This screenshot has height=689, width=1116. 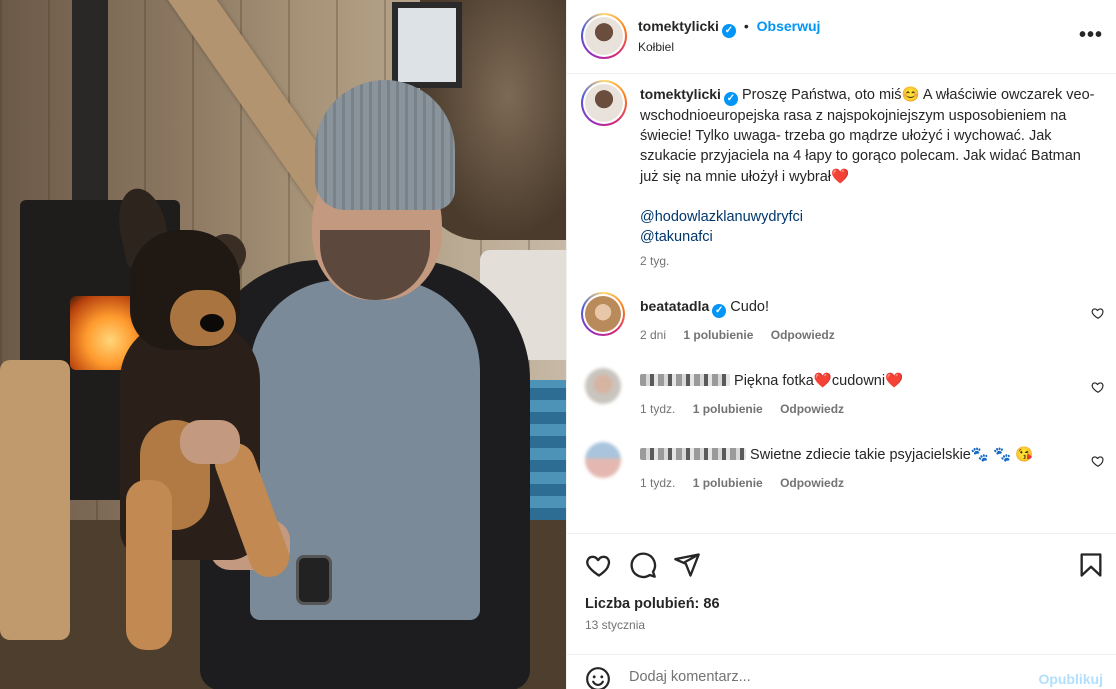 What do you see at coordinates (314, 580) in the screenshot?
I see `wristwatch` at bounding box center [314, 580].